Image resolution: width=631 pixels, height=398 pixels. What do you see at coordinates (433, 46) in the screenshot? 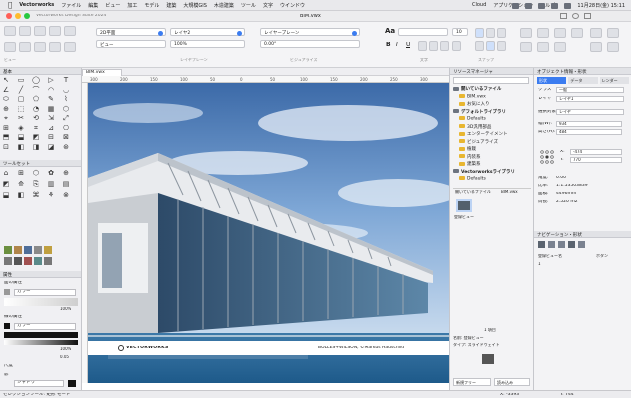
I see `align-center-button` at bounding box center [433, 46].